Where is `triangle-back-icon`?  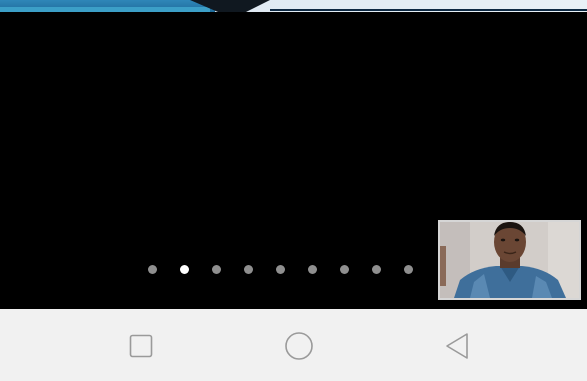
triangle-back-icon is located at coordinates (457, 346).